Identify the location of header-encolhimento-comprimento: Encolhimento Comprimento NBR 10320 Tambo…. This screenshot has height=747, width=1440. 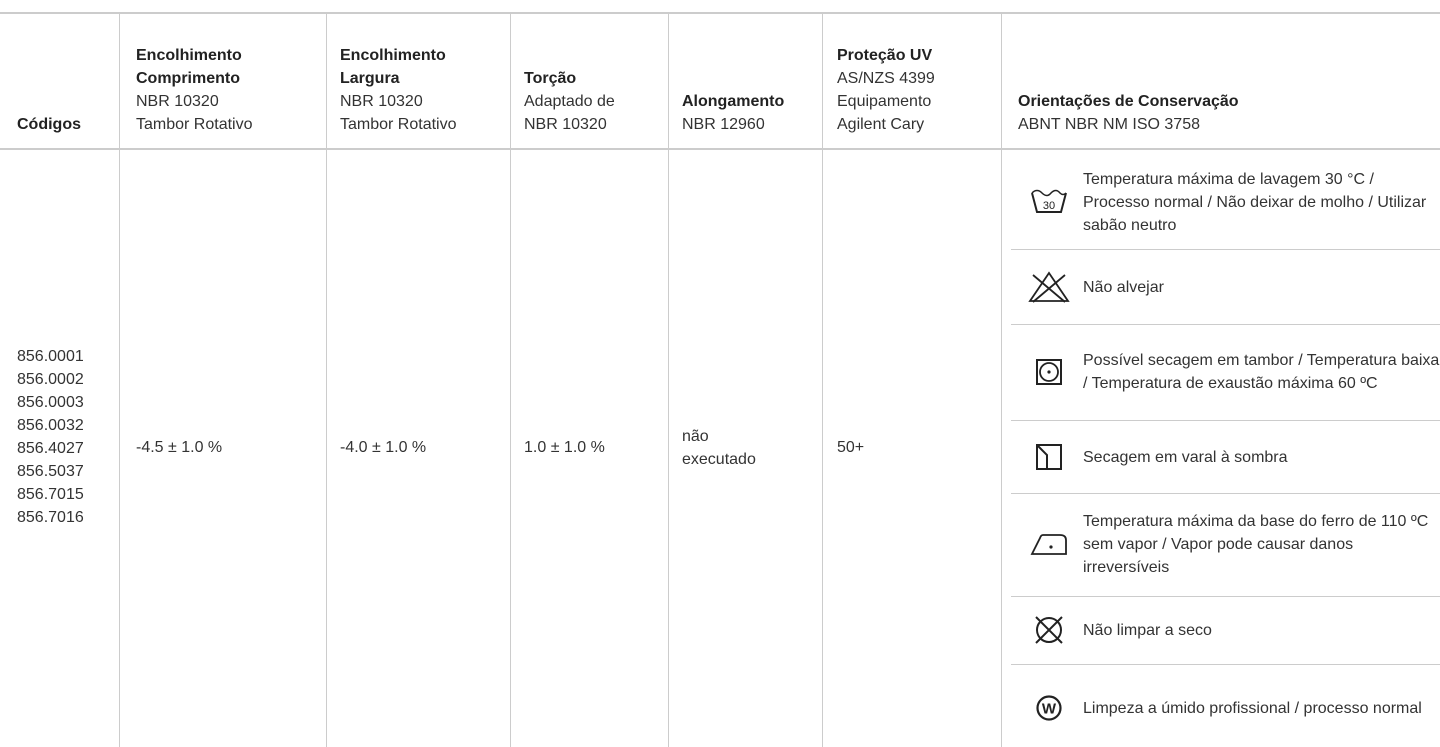
(228, 85).